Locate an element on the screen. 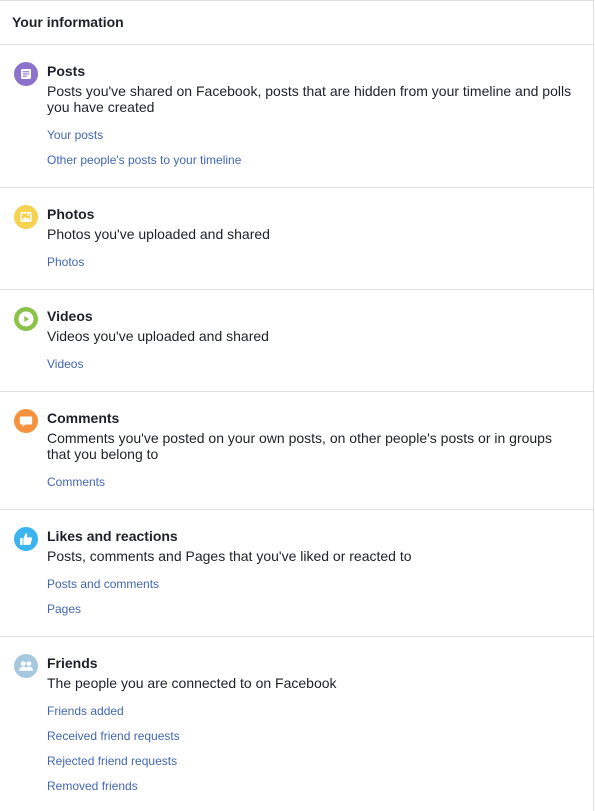 The width and height of the screenshot is (595, 811). link-rejected-friend-requests: Rejected friend requests is located at coordinates (310, 761).